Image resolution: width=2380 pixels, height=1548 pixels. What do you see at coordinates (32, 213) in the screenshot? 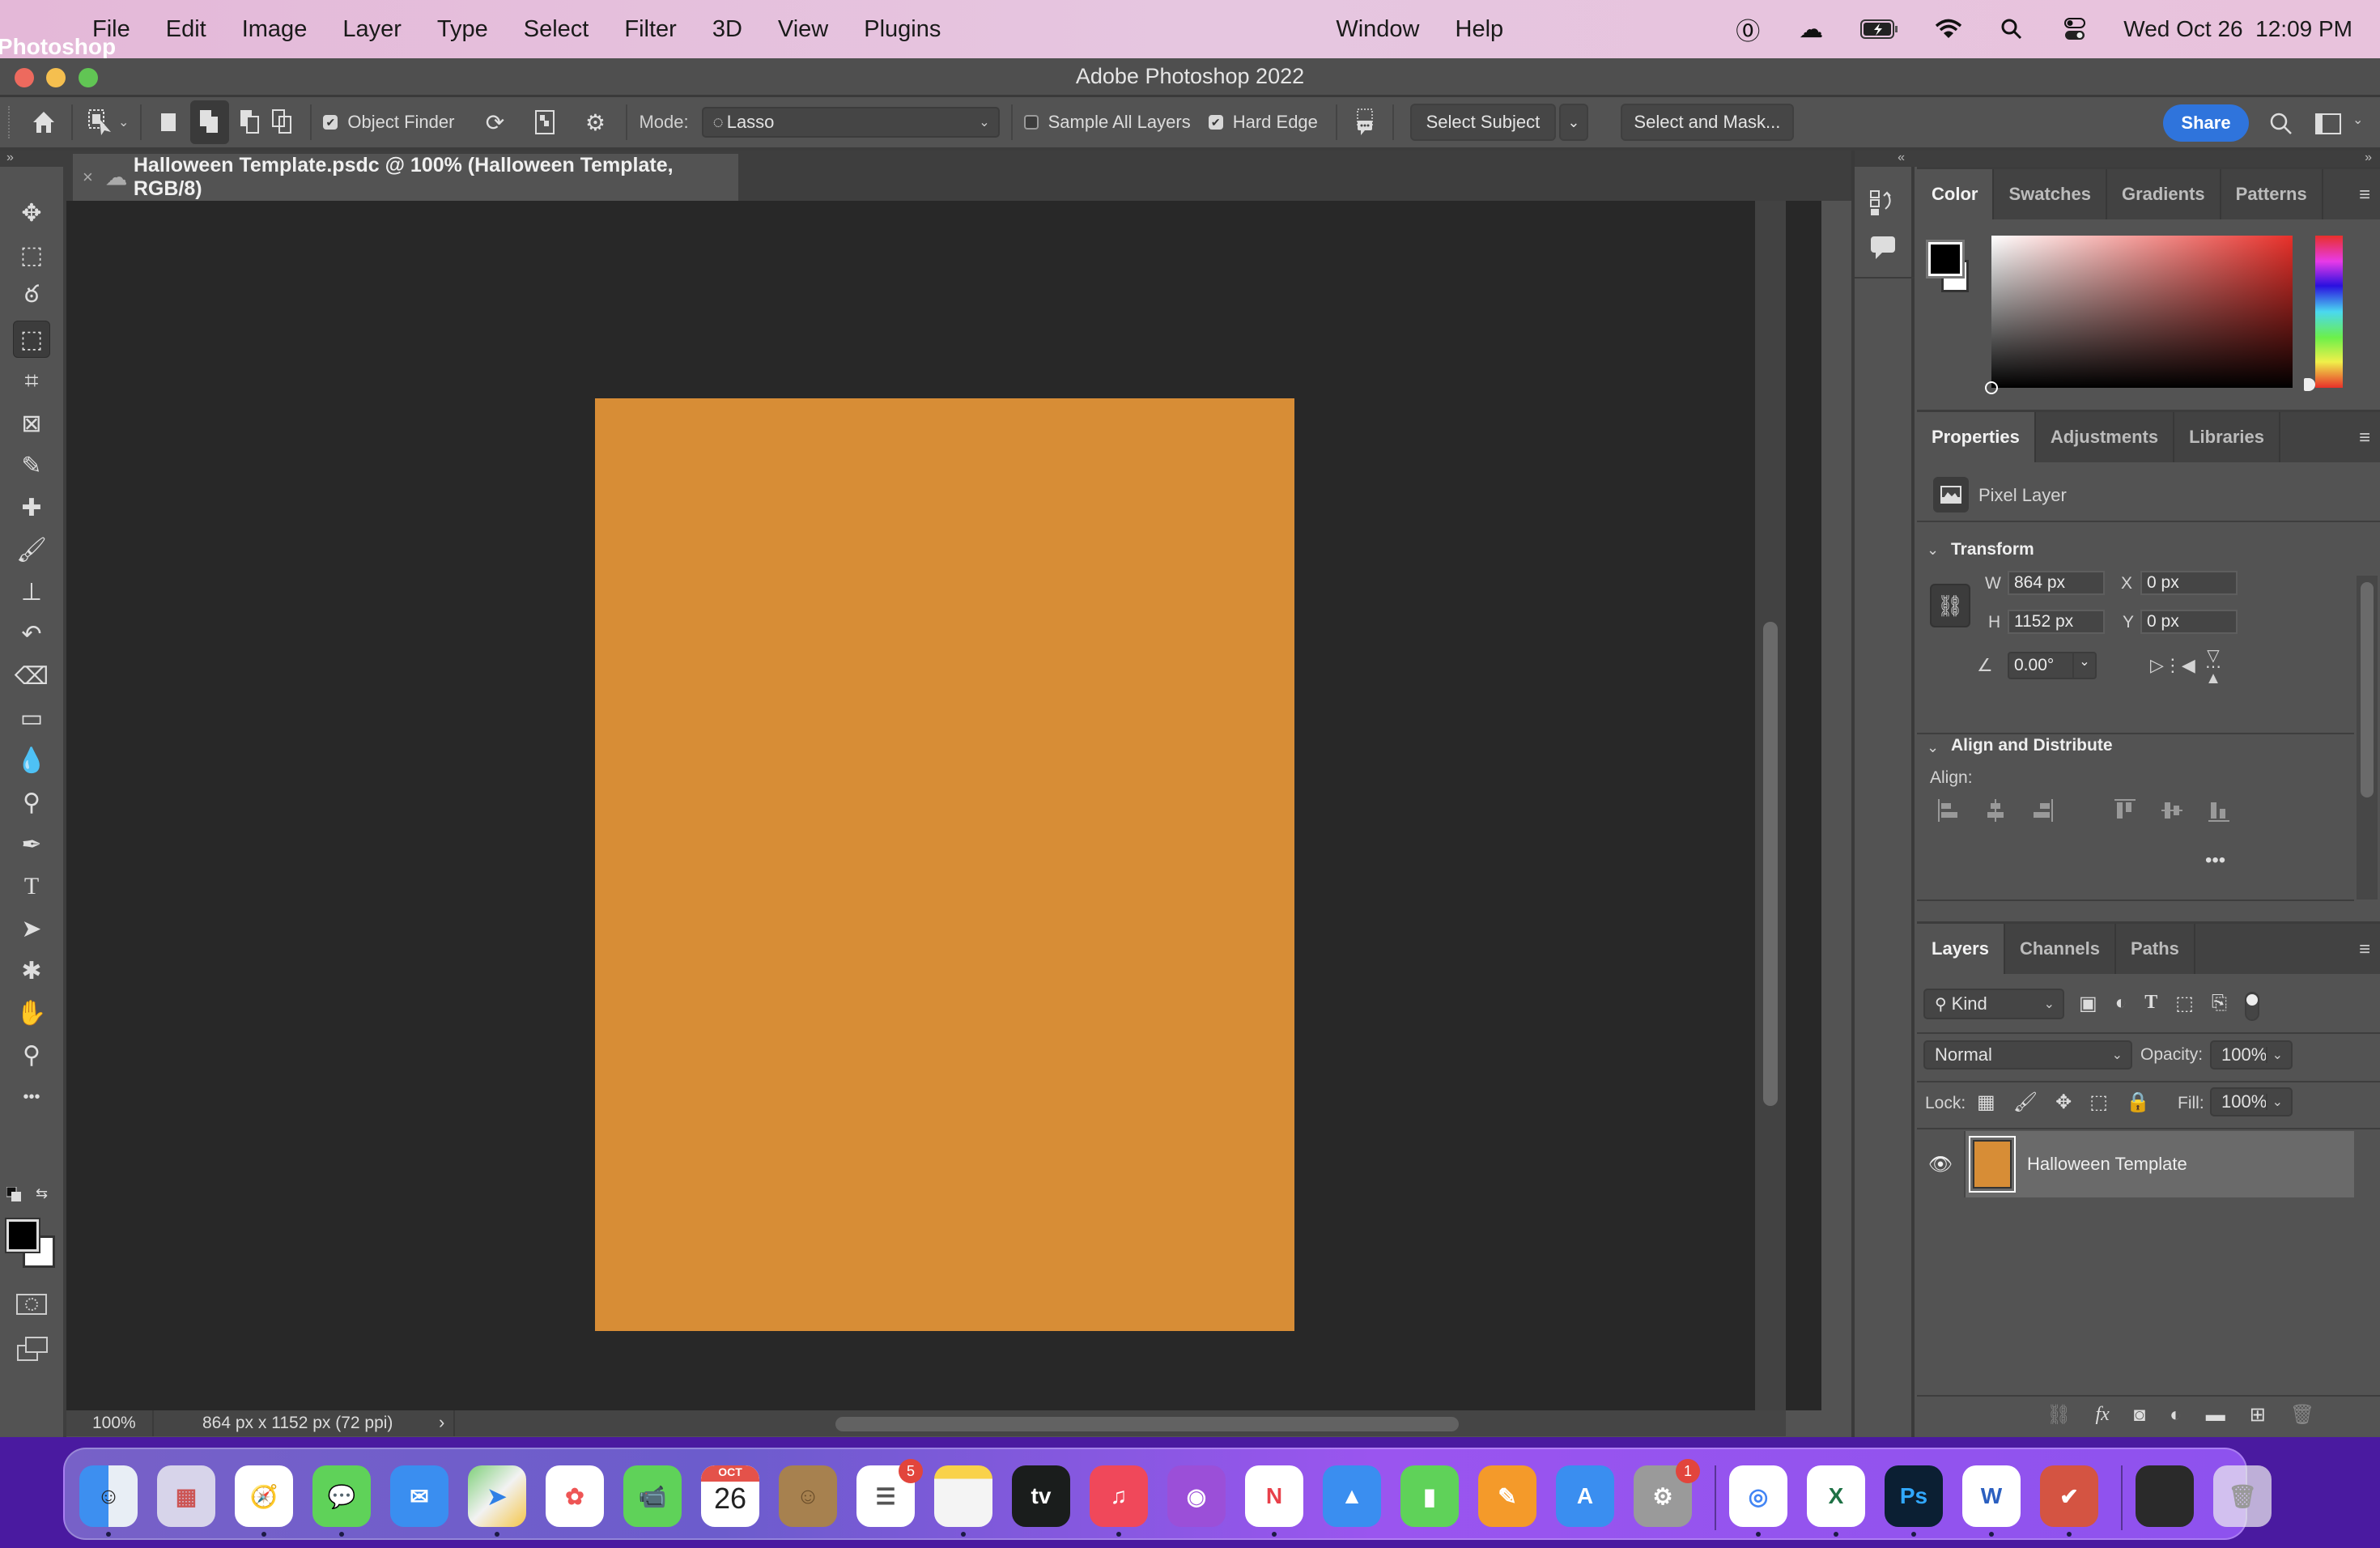
I see `move-tool-icon: ✥` at bounding box center [32, 213].